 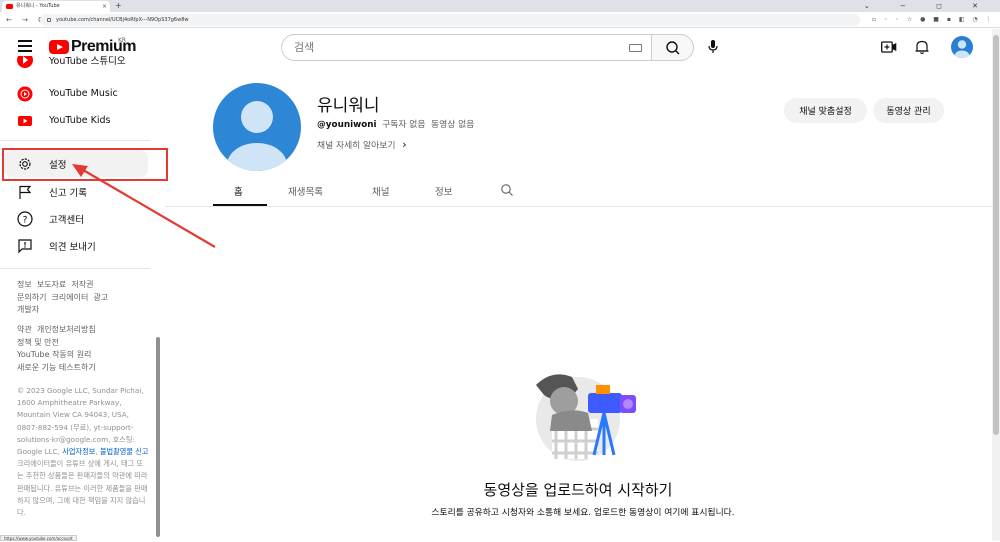 I want to click on sidebar-item-label: YouTube Kids, so click(x=80, y=120).